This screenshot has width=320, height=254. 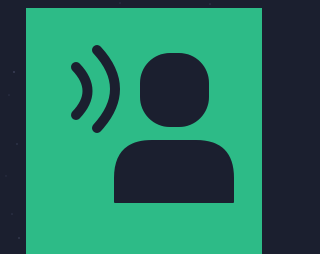 I want to click on person-head-icon, so click(x=174, y=90).